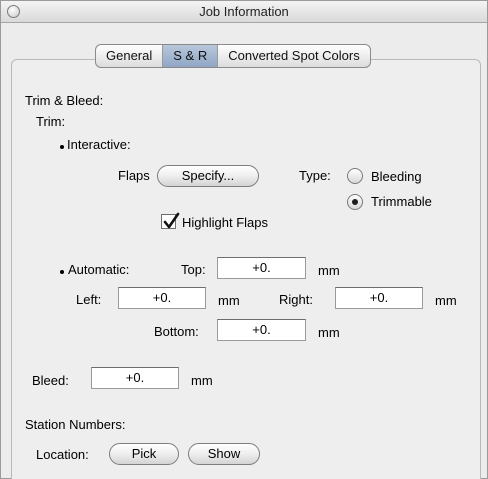 This screenshot has height=479, width=488. I want to click on left-label: Left:, so click(89, 299).